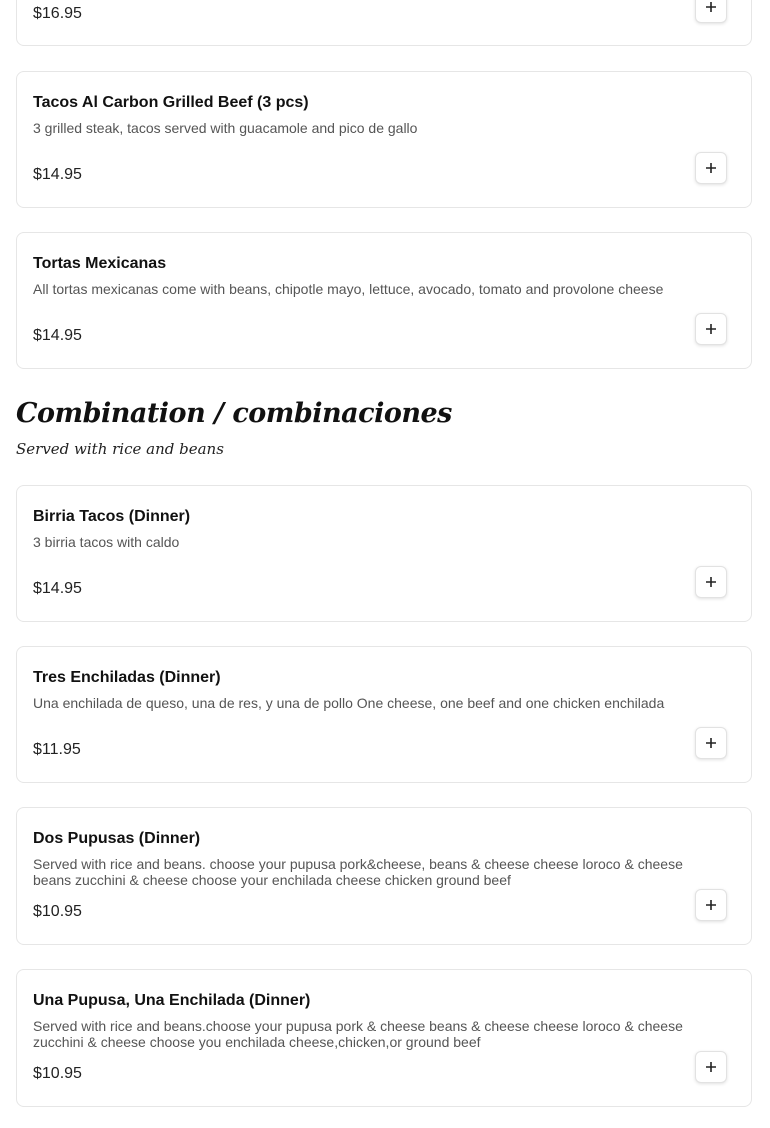 The image size is (770, 1128). Describe the element at coordinates (112, 516) in the screenshot. I see `item-name: Birria Tacos (Dinner)` at that location.